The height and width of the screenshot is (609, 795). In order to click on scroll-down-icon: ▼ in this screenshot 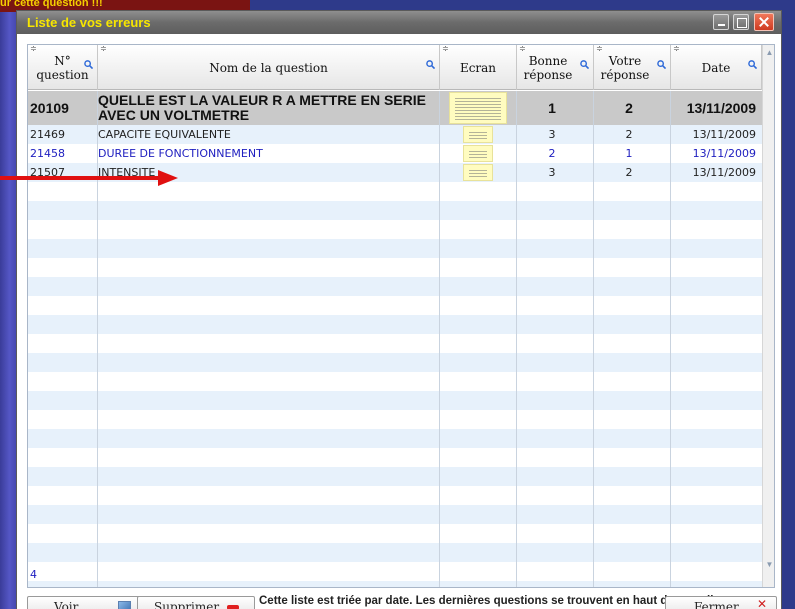, I will do `click(769, 565)`.